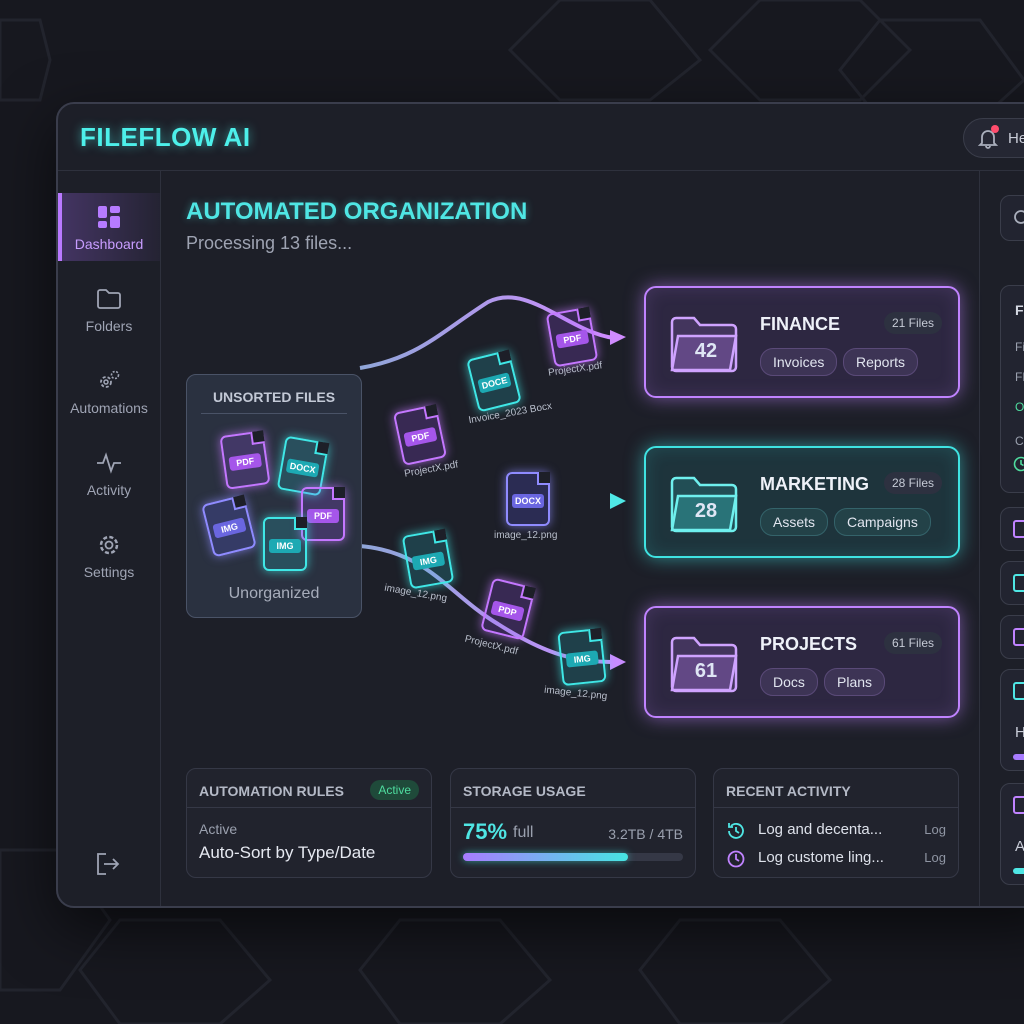  I want to click on rp-card-text: Cl, so click(1019, 441).